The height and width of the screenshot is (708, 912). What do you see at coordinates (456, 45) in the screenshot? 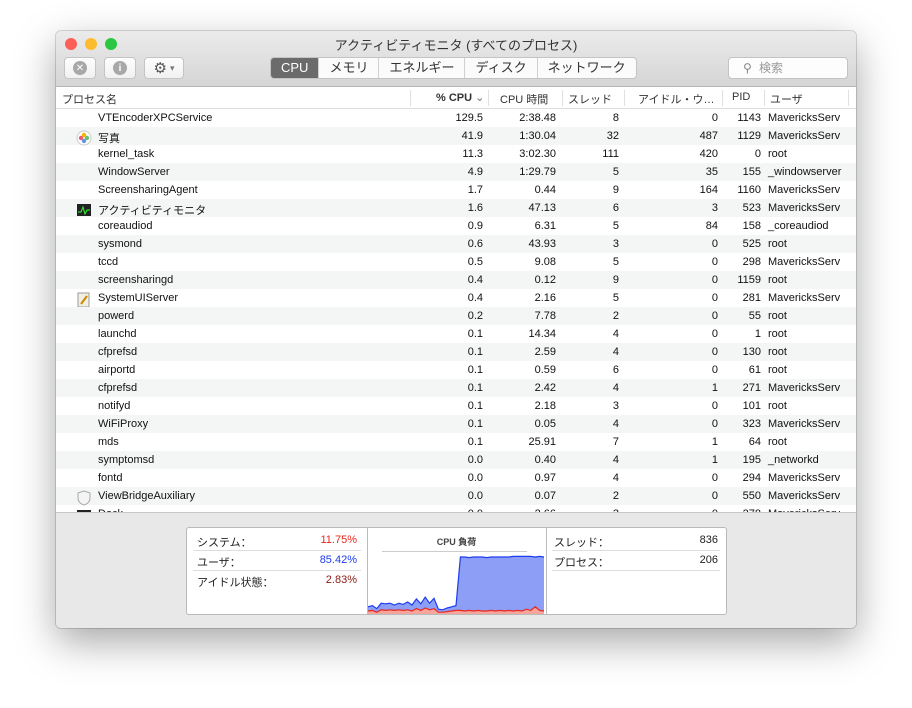
I see `window-title: アクティビティモニタ (すべてのプロセス)` at bounding box center [456, 45].